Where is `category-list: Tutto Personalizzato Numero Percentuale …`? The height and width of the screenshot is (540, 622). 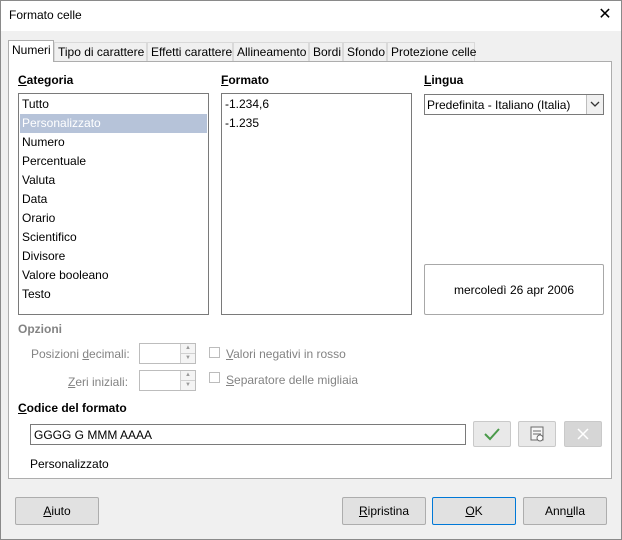
category-list: Tutto Personalizzato Numero Percentuale … is located at coordinates (113, 204).